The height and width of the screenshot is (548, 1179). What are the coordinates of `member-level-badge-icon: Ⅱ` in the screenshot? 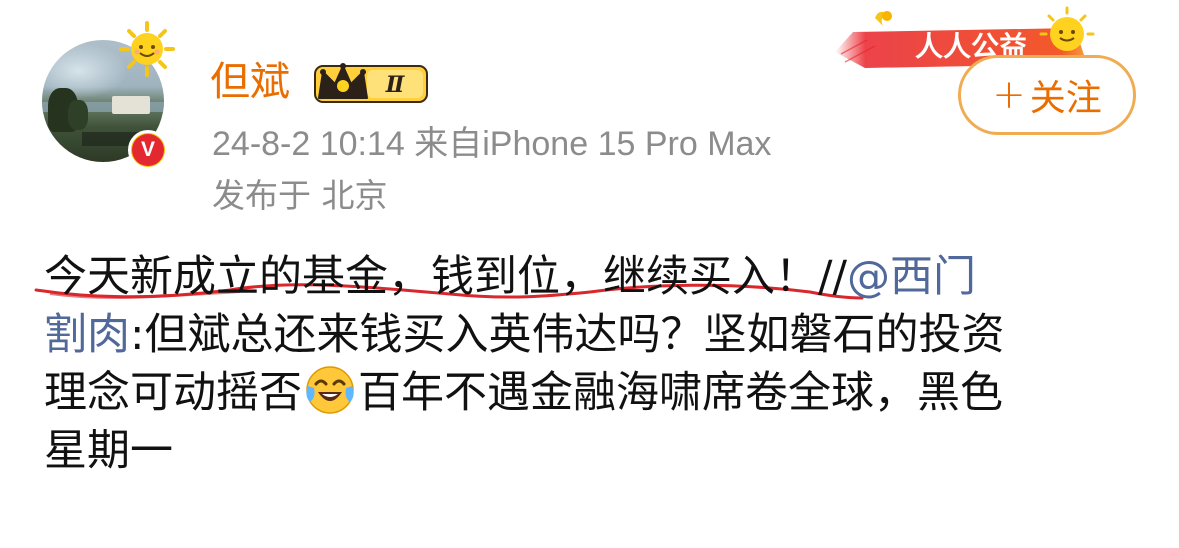 It's located at (372, 83).